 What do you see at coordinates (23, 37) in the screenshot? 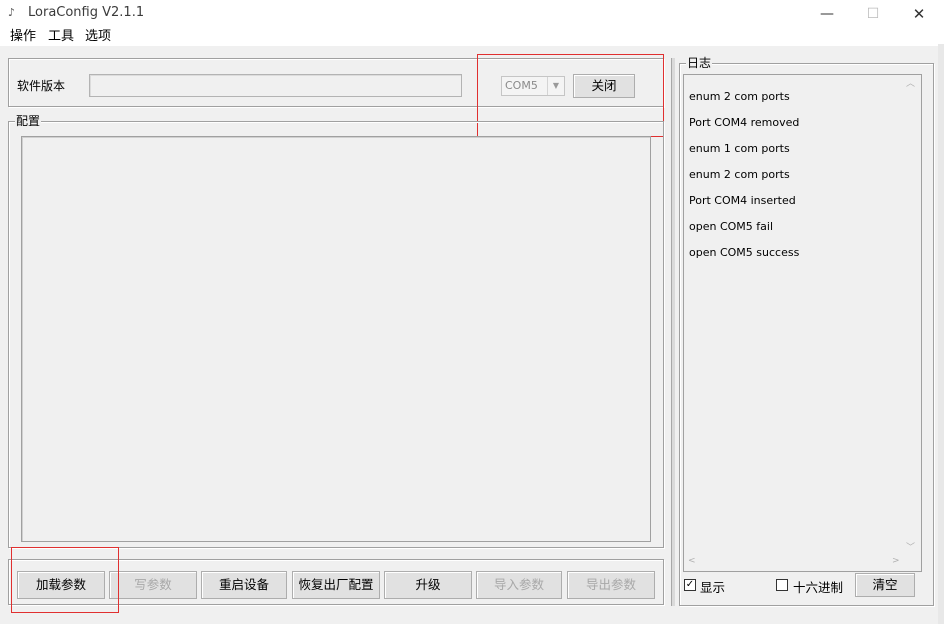
I see `menu-operate: 操作` at bounding box center [23, 37].